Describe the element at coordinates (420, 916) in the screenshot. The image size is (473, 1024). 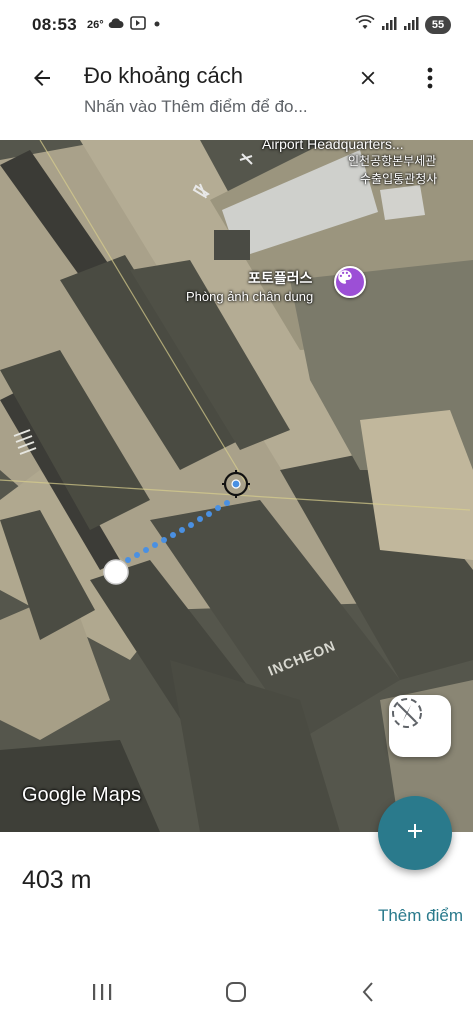
I see `add-point-button: Thêm điểm` at that location.